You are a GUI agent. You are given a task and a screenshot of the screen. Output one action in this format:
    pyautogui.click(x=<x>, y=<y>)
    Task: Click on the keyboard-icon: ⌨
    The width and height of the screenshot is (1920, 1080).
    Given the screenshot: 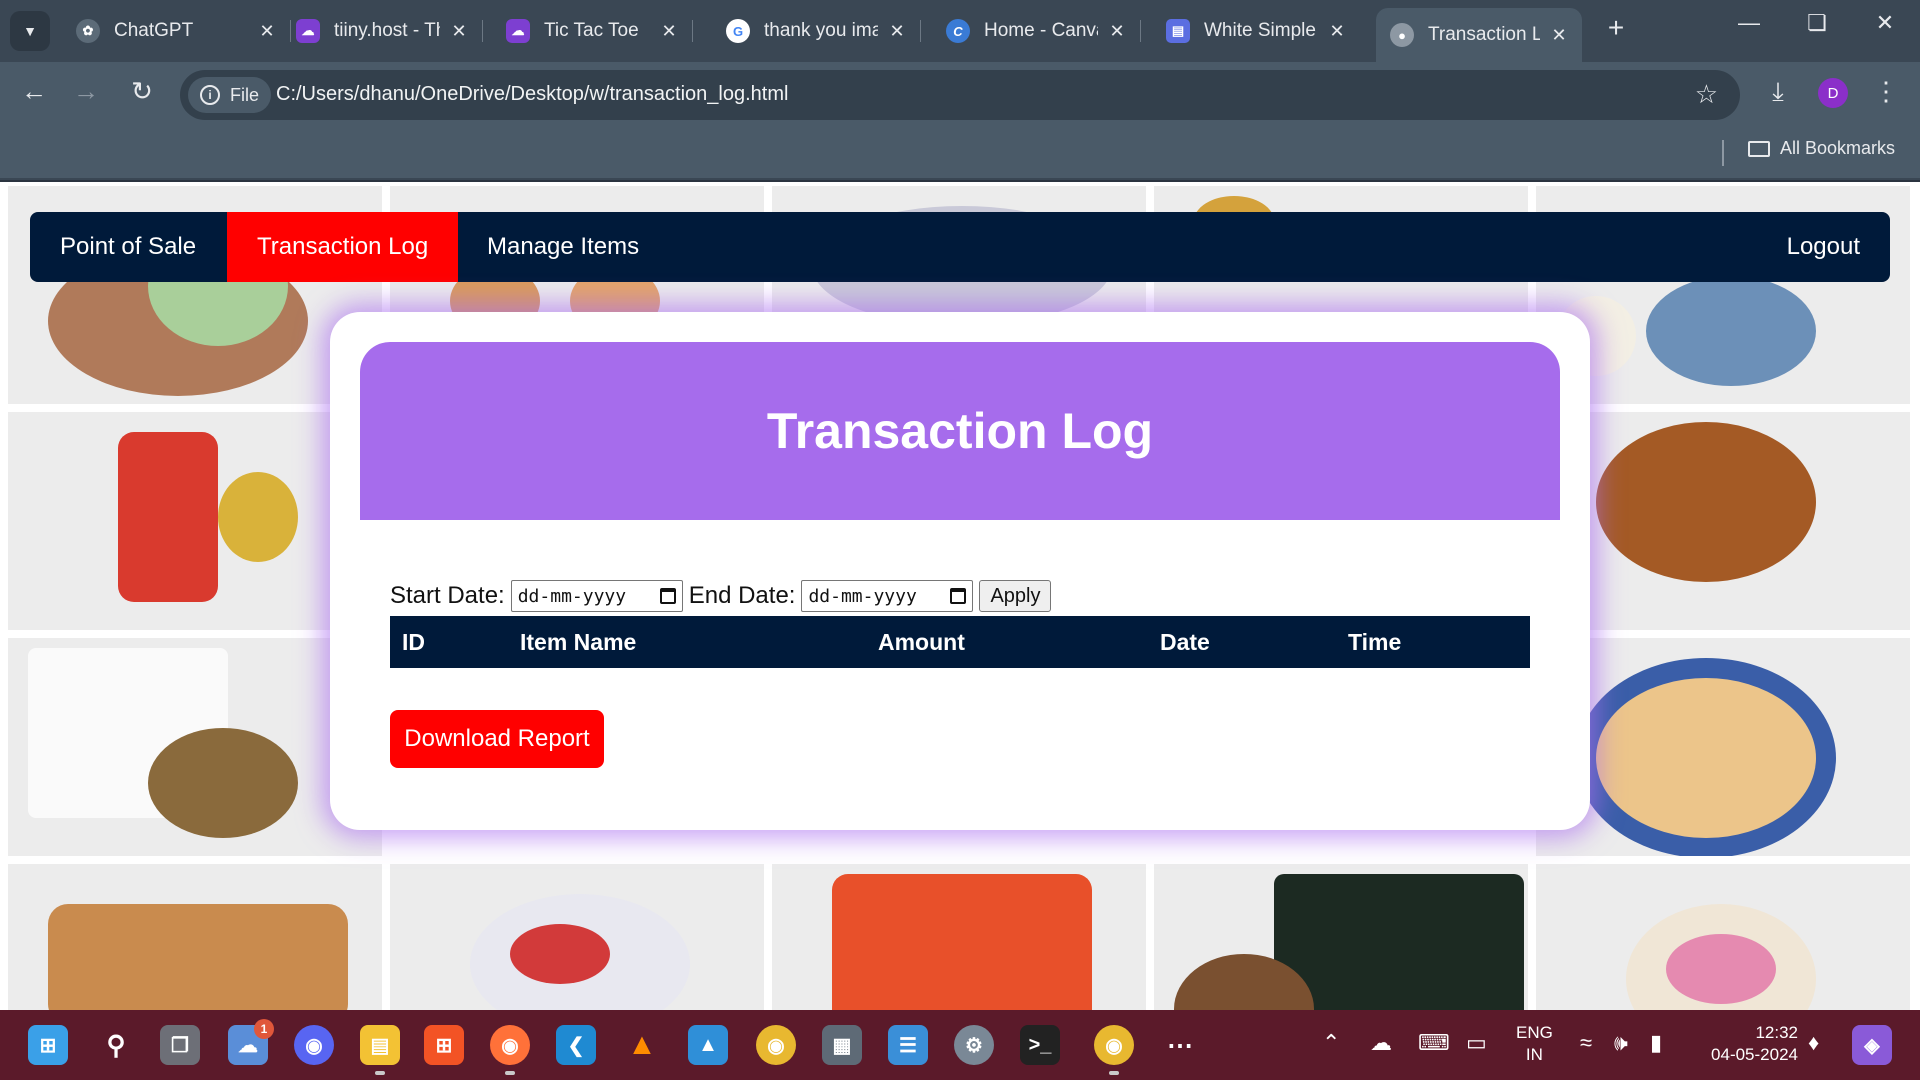 What is the action you would take?
    pyautogui.click(x=1434, y=1043)
    